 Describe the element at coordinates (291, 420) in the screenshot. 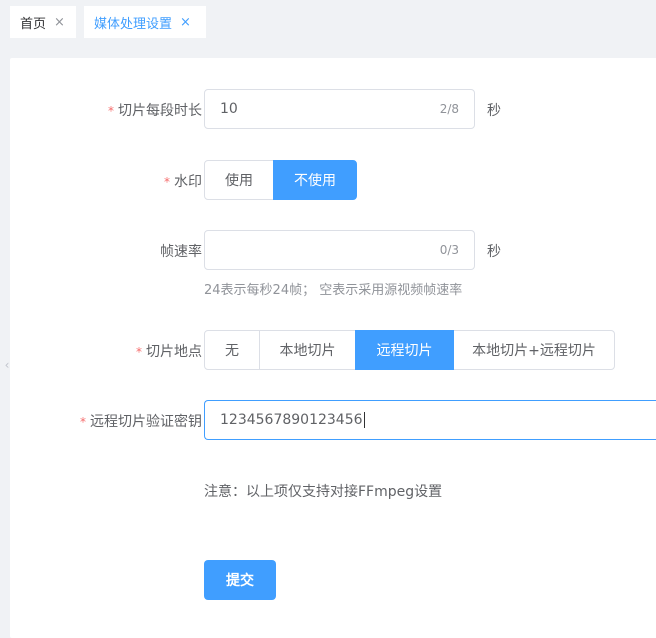

I see `remote-key-value: 1234567890123456` at that location.